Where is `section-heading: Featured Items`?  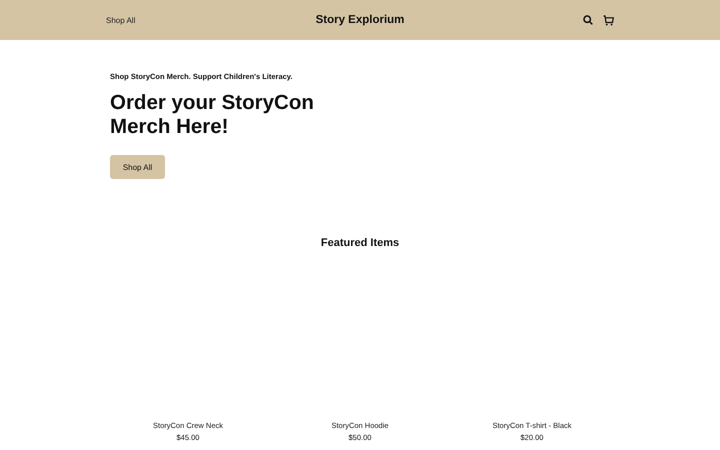
section-heading: Featured Items is located at coordinates (360, 243).